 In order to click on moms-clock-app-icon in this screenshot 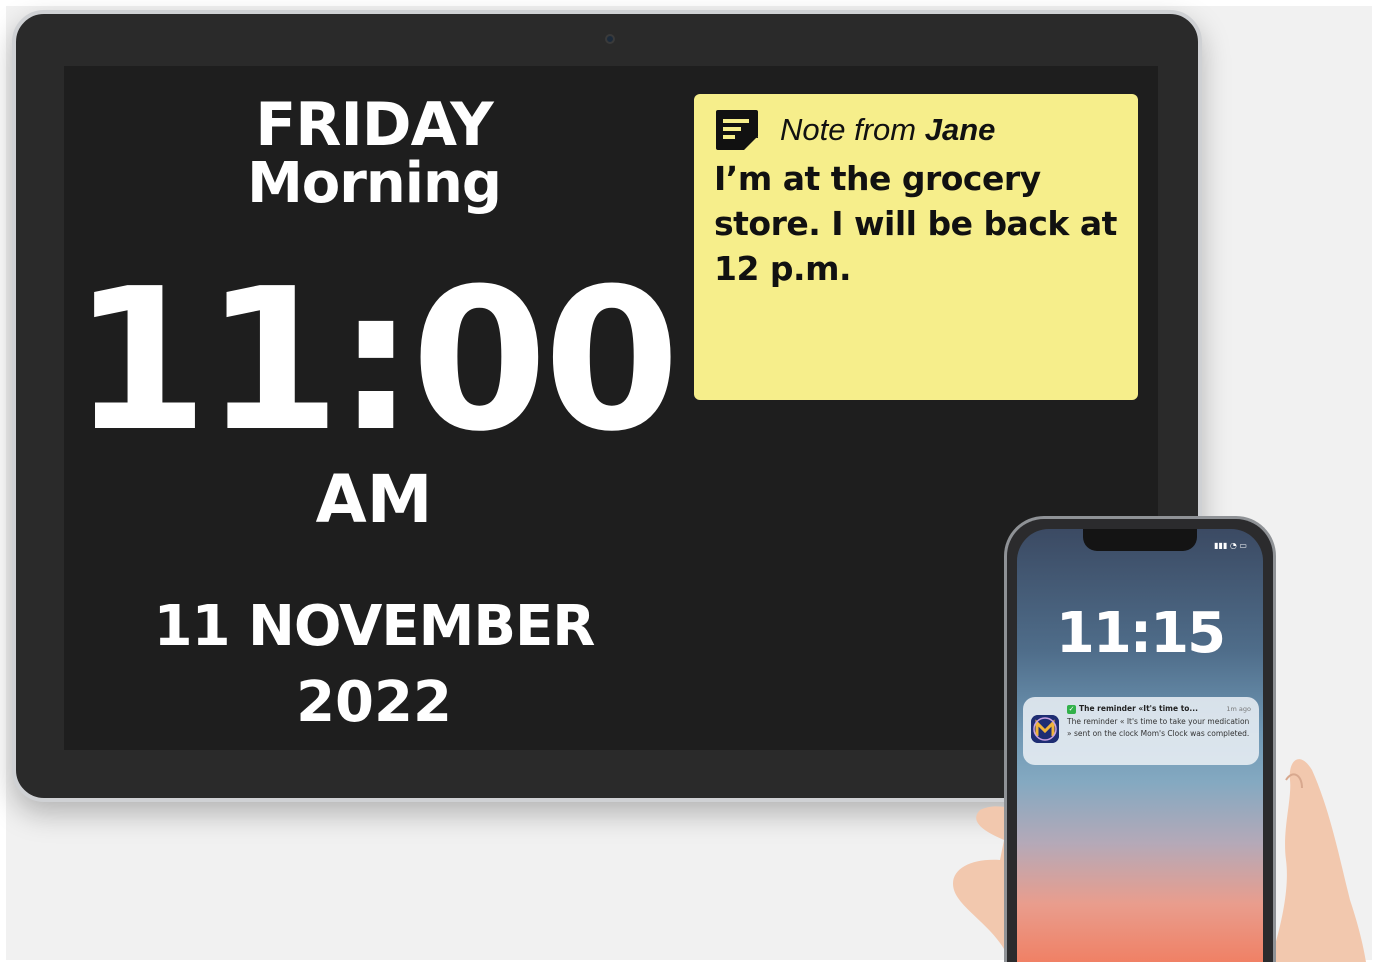, I will do `click(1045, 729)`.